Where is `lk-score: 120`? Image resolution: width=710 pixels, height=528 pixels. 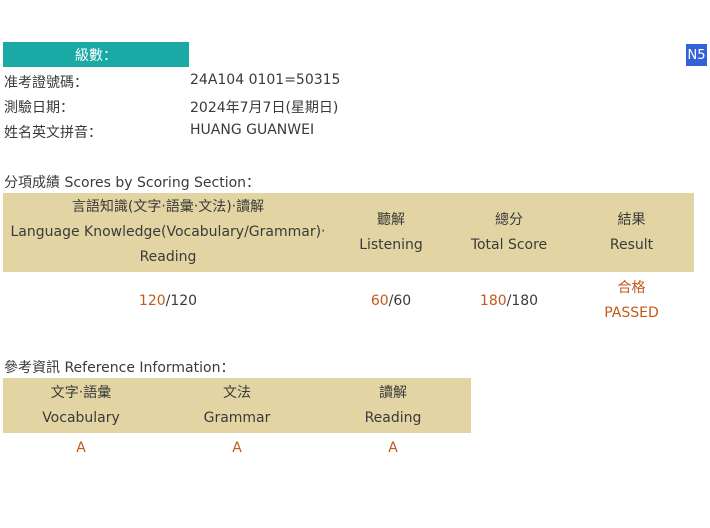 lk-score: 120 is located at coordinates (152, 300).